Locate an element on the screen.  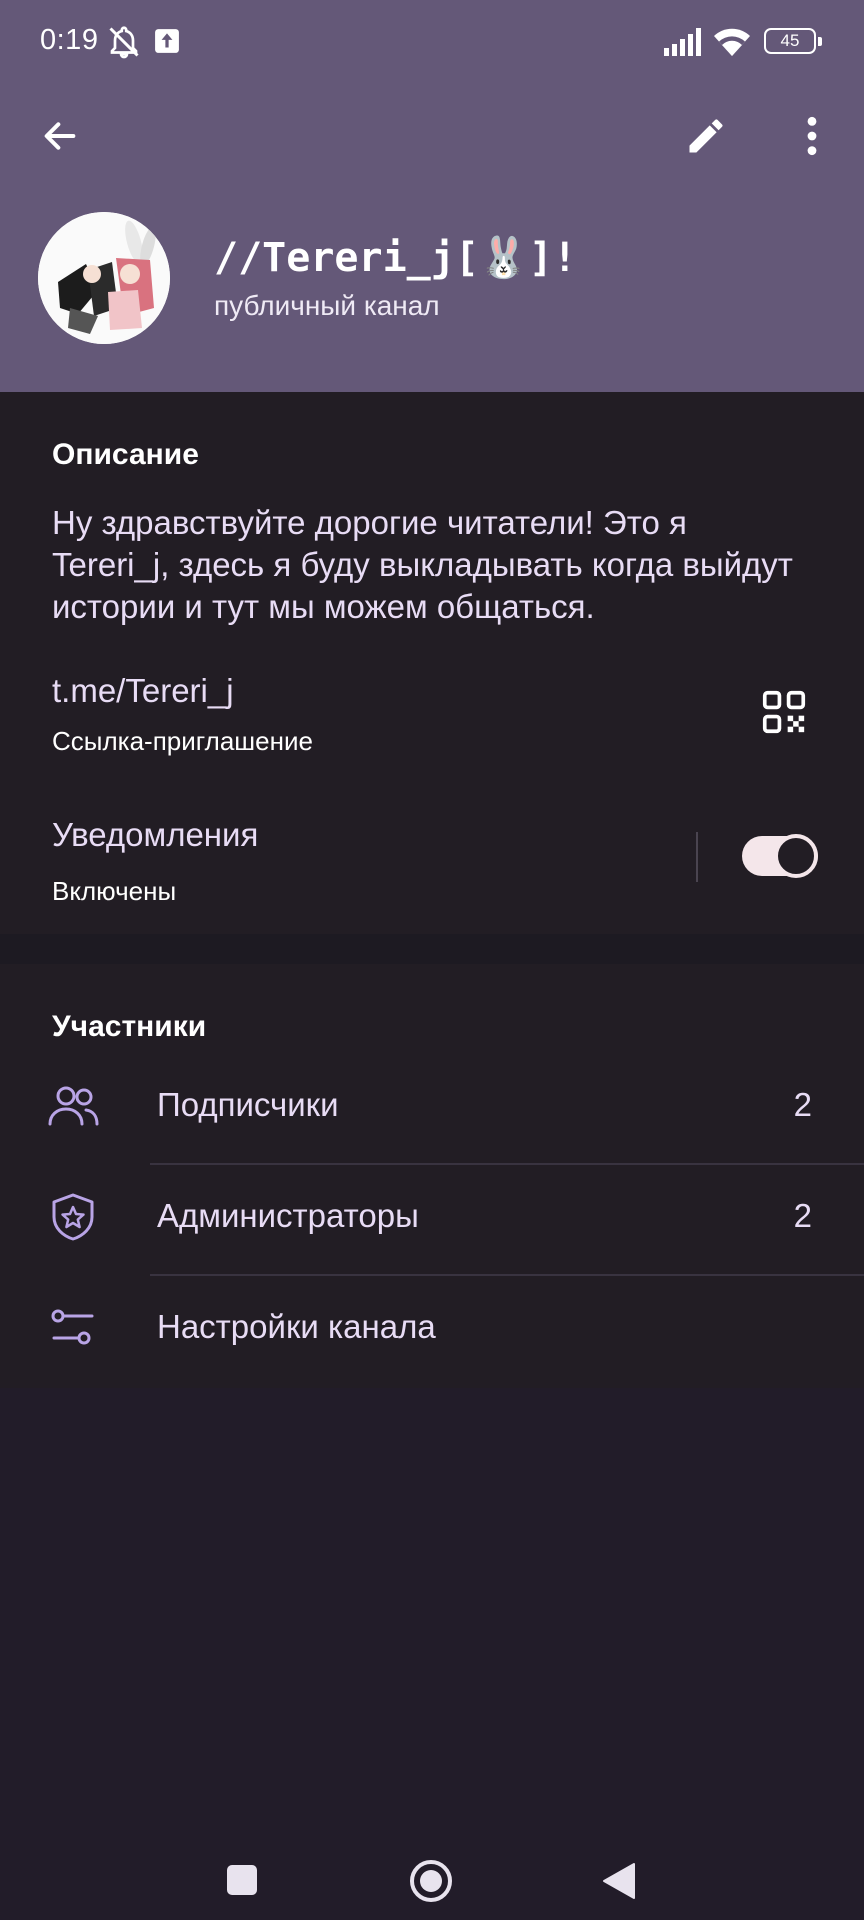
subscribers-label: Подписчики is located at coordinates (248, 1104).